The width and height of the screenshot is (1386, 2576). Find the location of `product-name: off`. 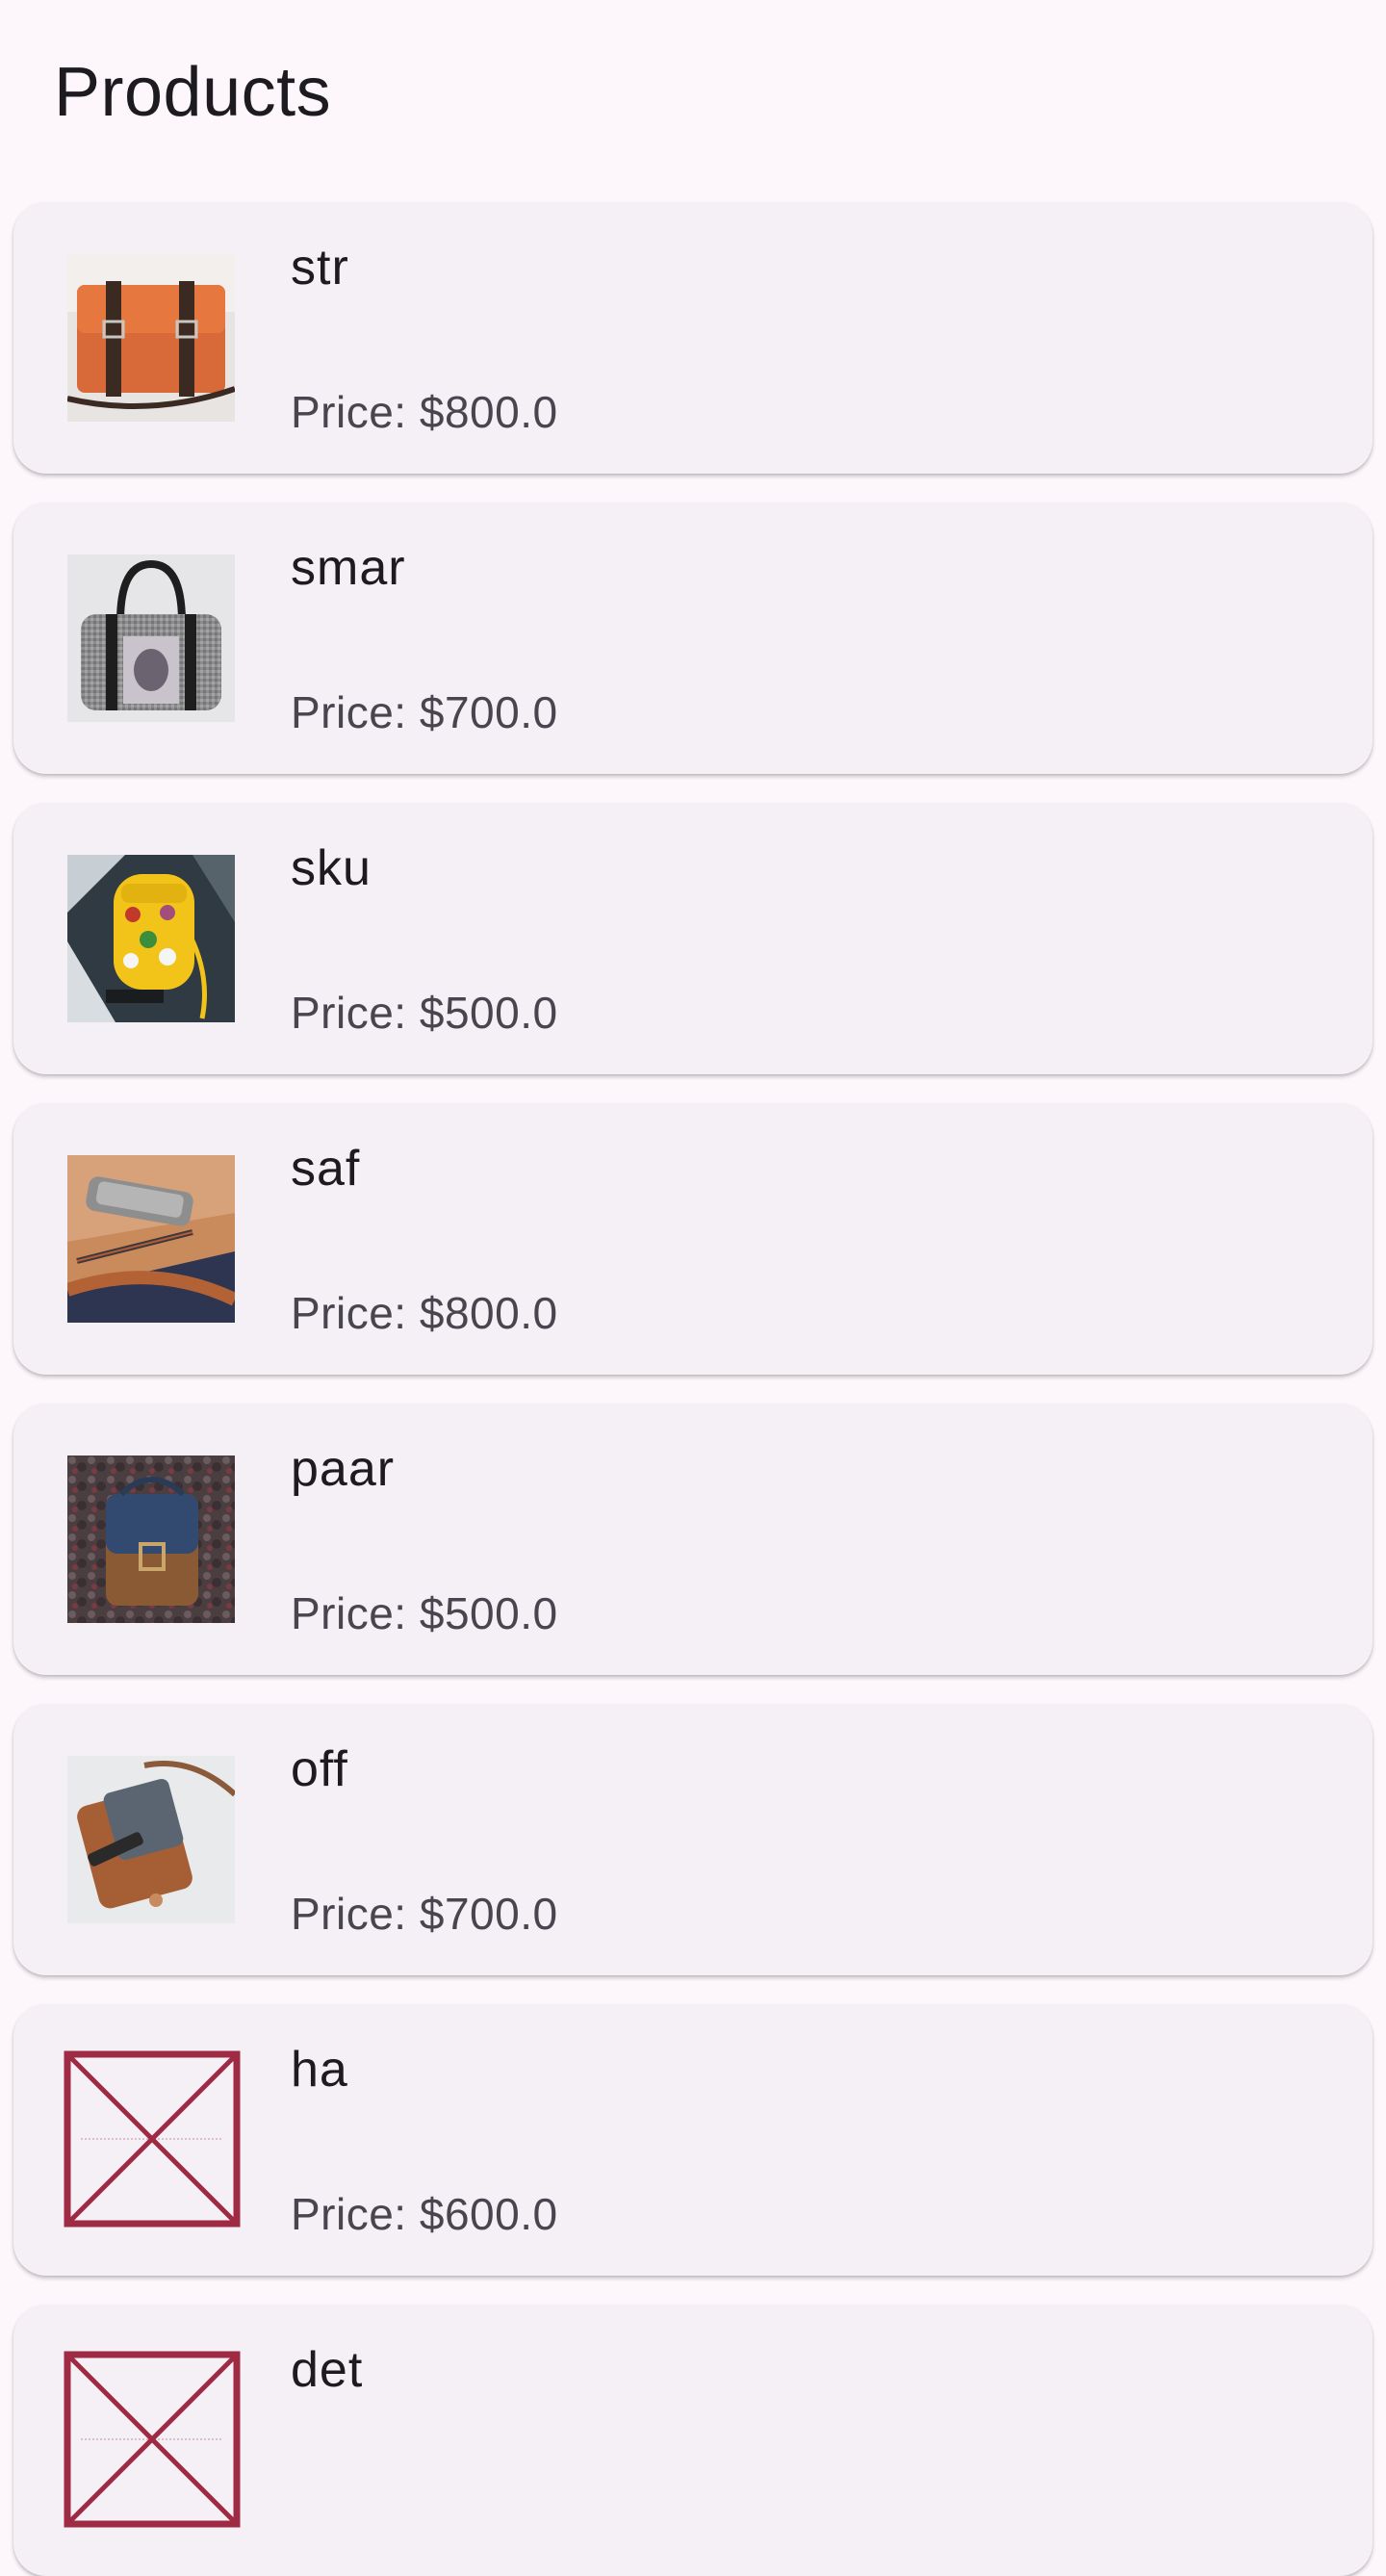

product-name: off is located at coordinates (319, 1769).